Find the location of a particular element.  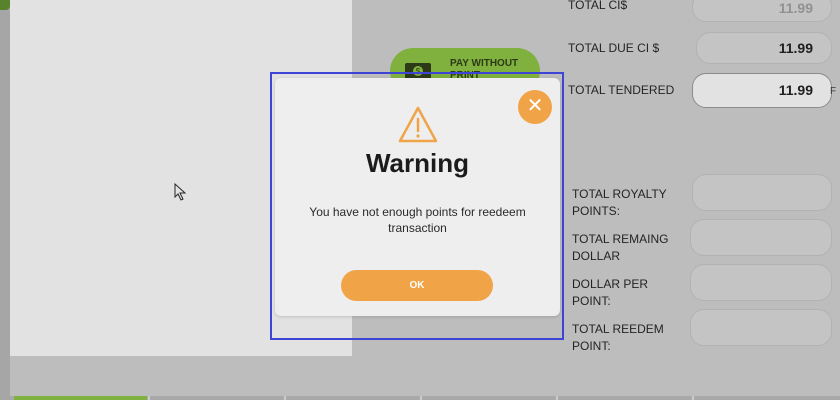

warning-triangle-icon is located at coordinates (418, 124).